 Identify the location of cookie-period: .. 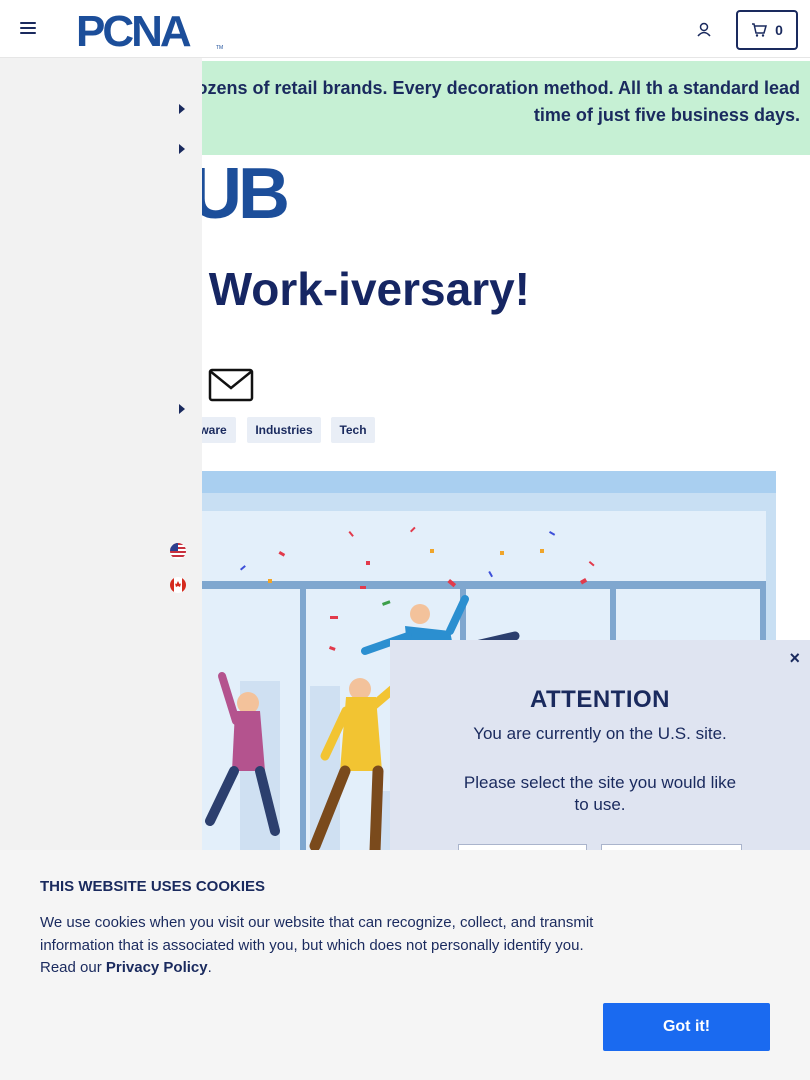
(209, 967).